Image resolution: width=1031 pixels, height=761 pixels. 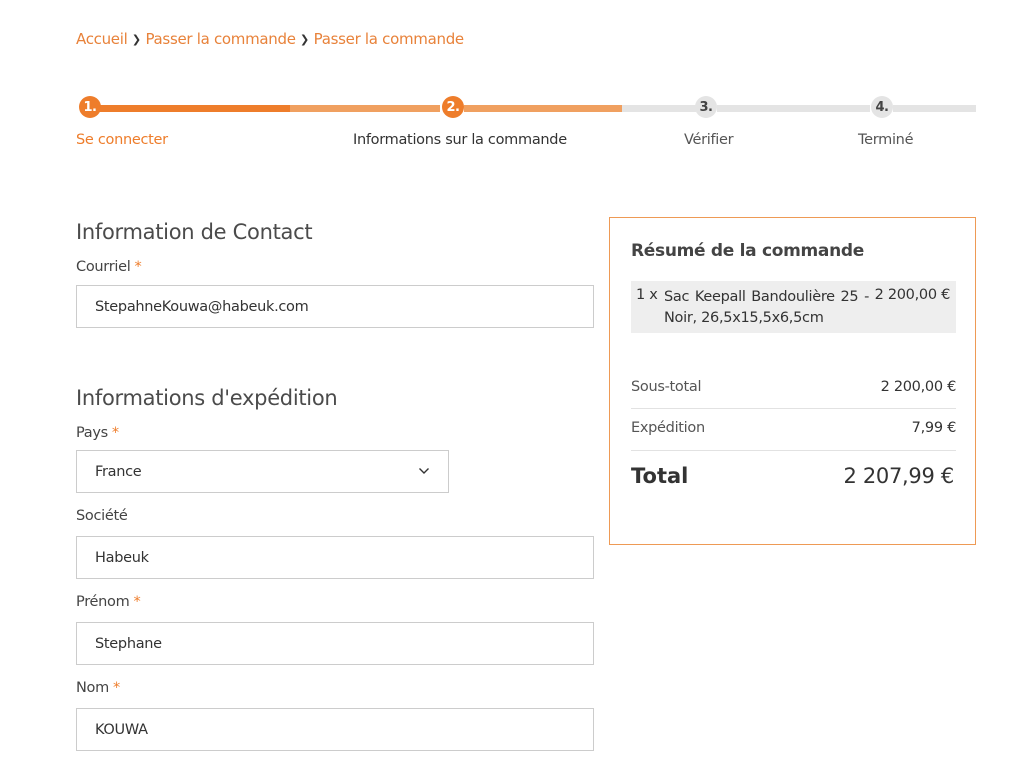 What do you see at coordinates (668, 428) in the screenshot?
I see `shipping-cost-label: Expédition` at bounding box center [668, 428].